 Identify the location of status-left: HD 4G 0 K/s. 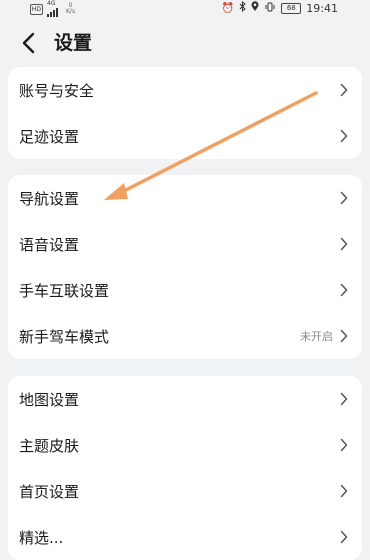
(52, 9).